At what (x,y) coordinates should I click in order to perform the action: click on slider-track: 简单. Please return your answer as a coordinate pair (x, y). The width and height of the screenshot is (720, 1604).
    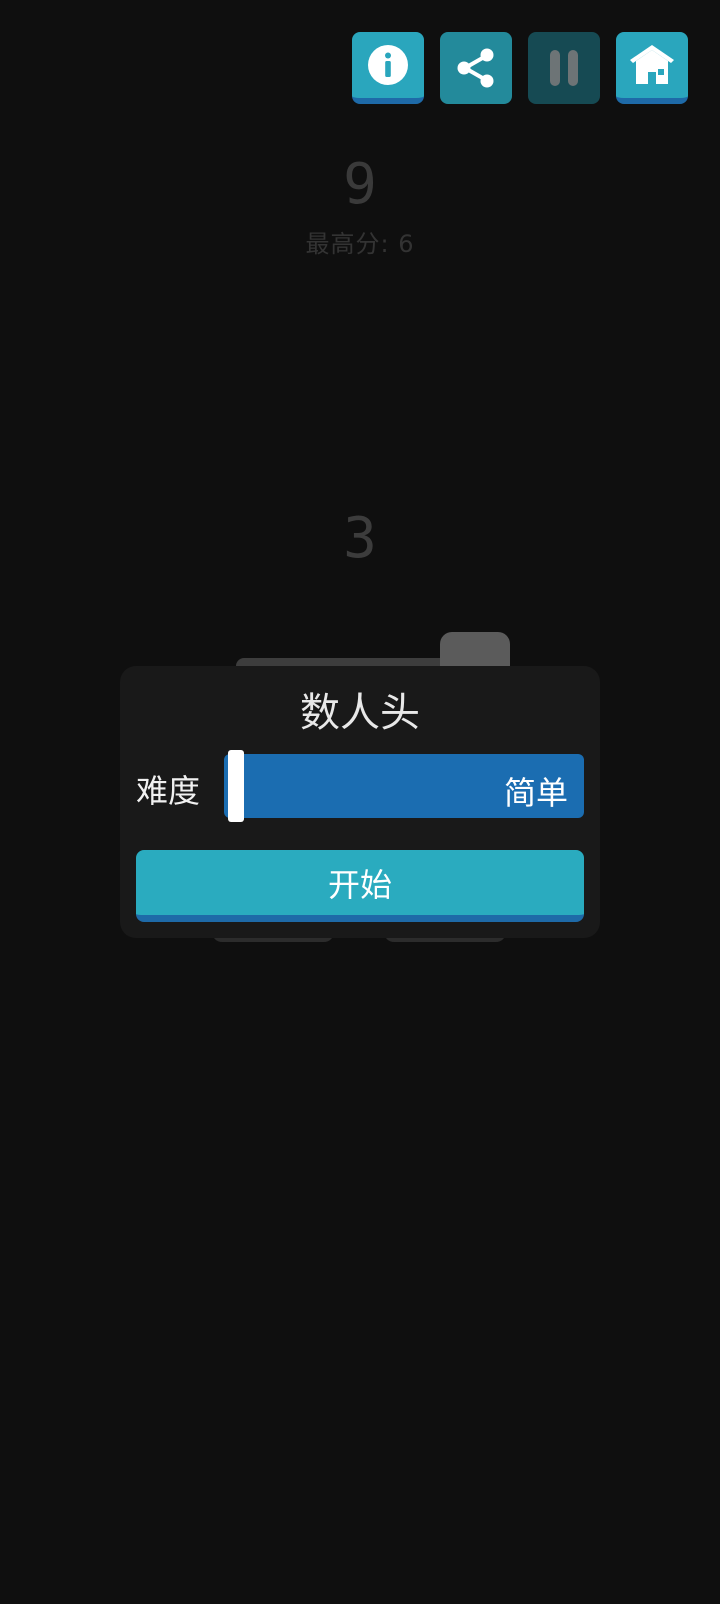
    Looking at the image, I should click on (404, 786).